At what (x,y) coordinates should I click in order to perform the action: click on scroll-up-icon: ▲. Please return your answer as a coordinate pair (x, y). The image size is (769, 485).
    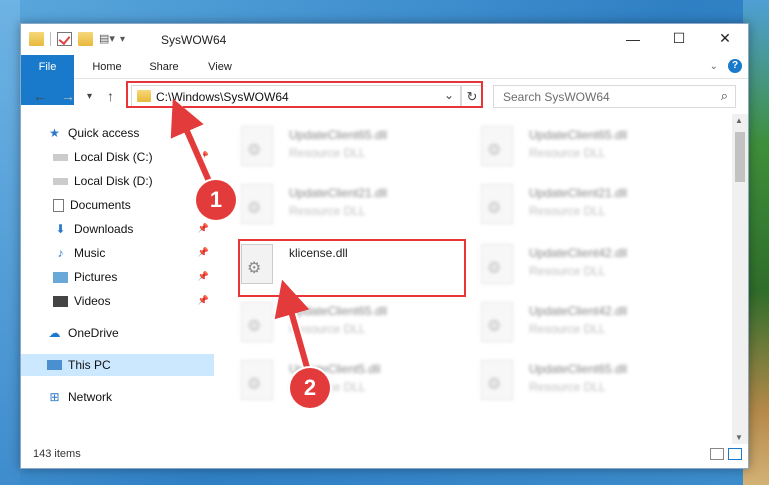
    Looking at the image, I should click on (739, 120).